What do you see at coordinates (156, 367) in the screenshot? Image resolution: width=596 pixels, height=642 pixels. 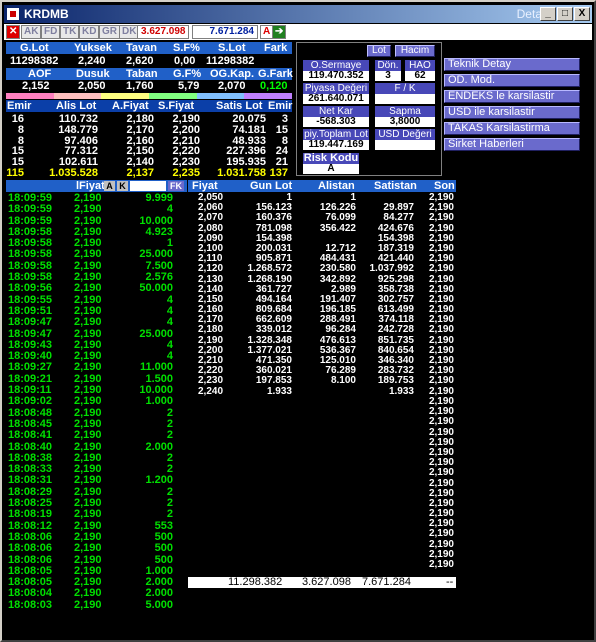 I see `trade-lot: 11.000` at bounding box center [156, 367].